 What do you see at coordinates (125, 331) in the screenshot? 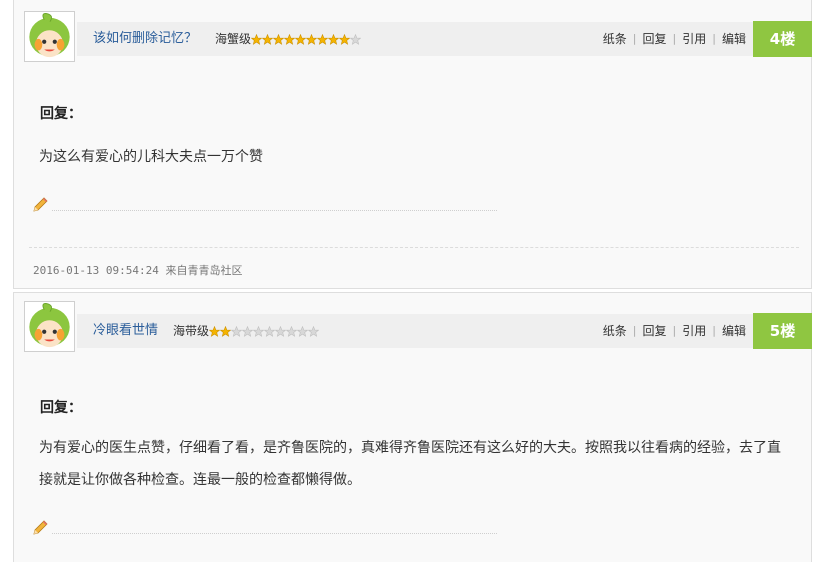
I see `username-link: 冷眼看世情` at bounding box center [125, 331].